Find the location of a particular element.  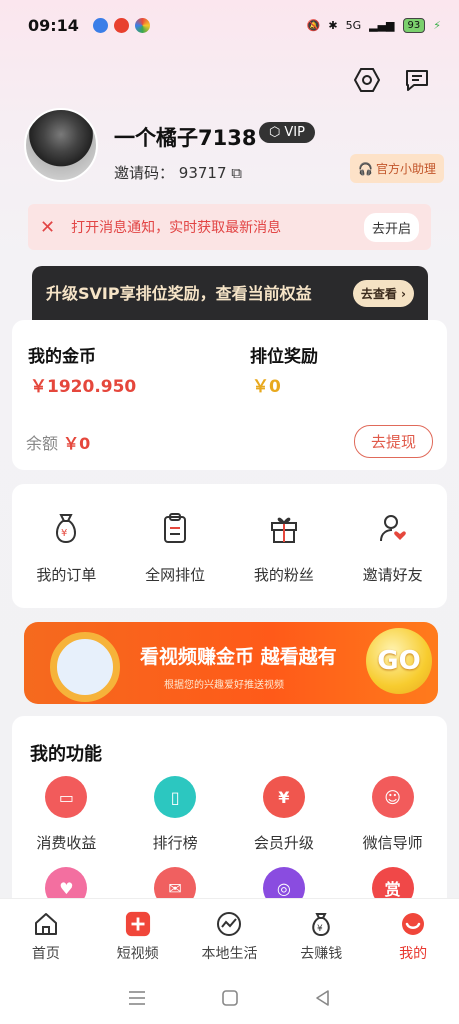

coin-value: ￥1920.950 is located at coordinates (83, 387).